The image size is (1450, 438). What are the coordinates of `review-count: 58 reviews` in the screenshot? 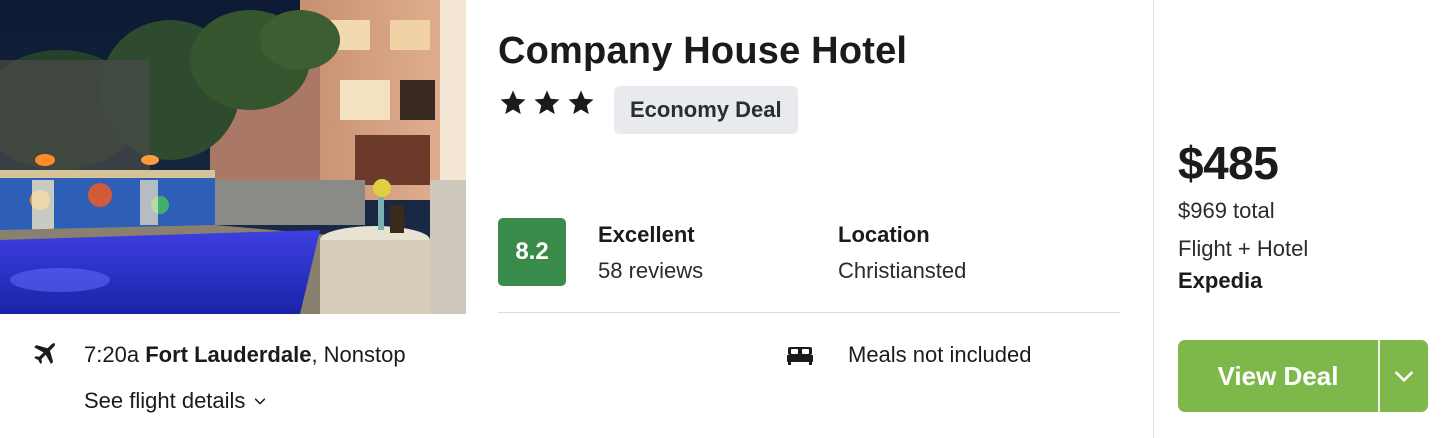 It's located at (651, 270).